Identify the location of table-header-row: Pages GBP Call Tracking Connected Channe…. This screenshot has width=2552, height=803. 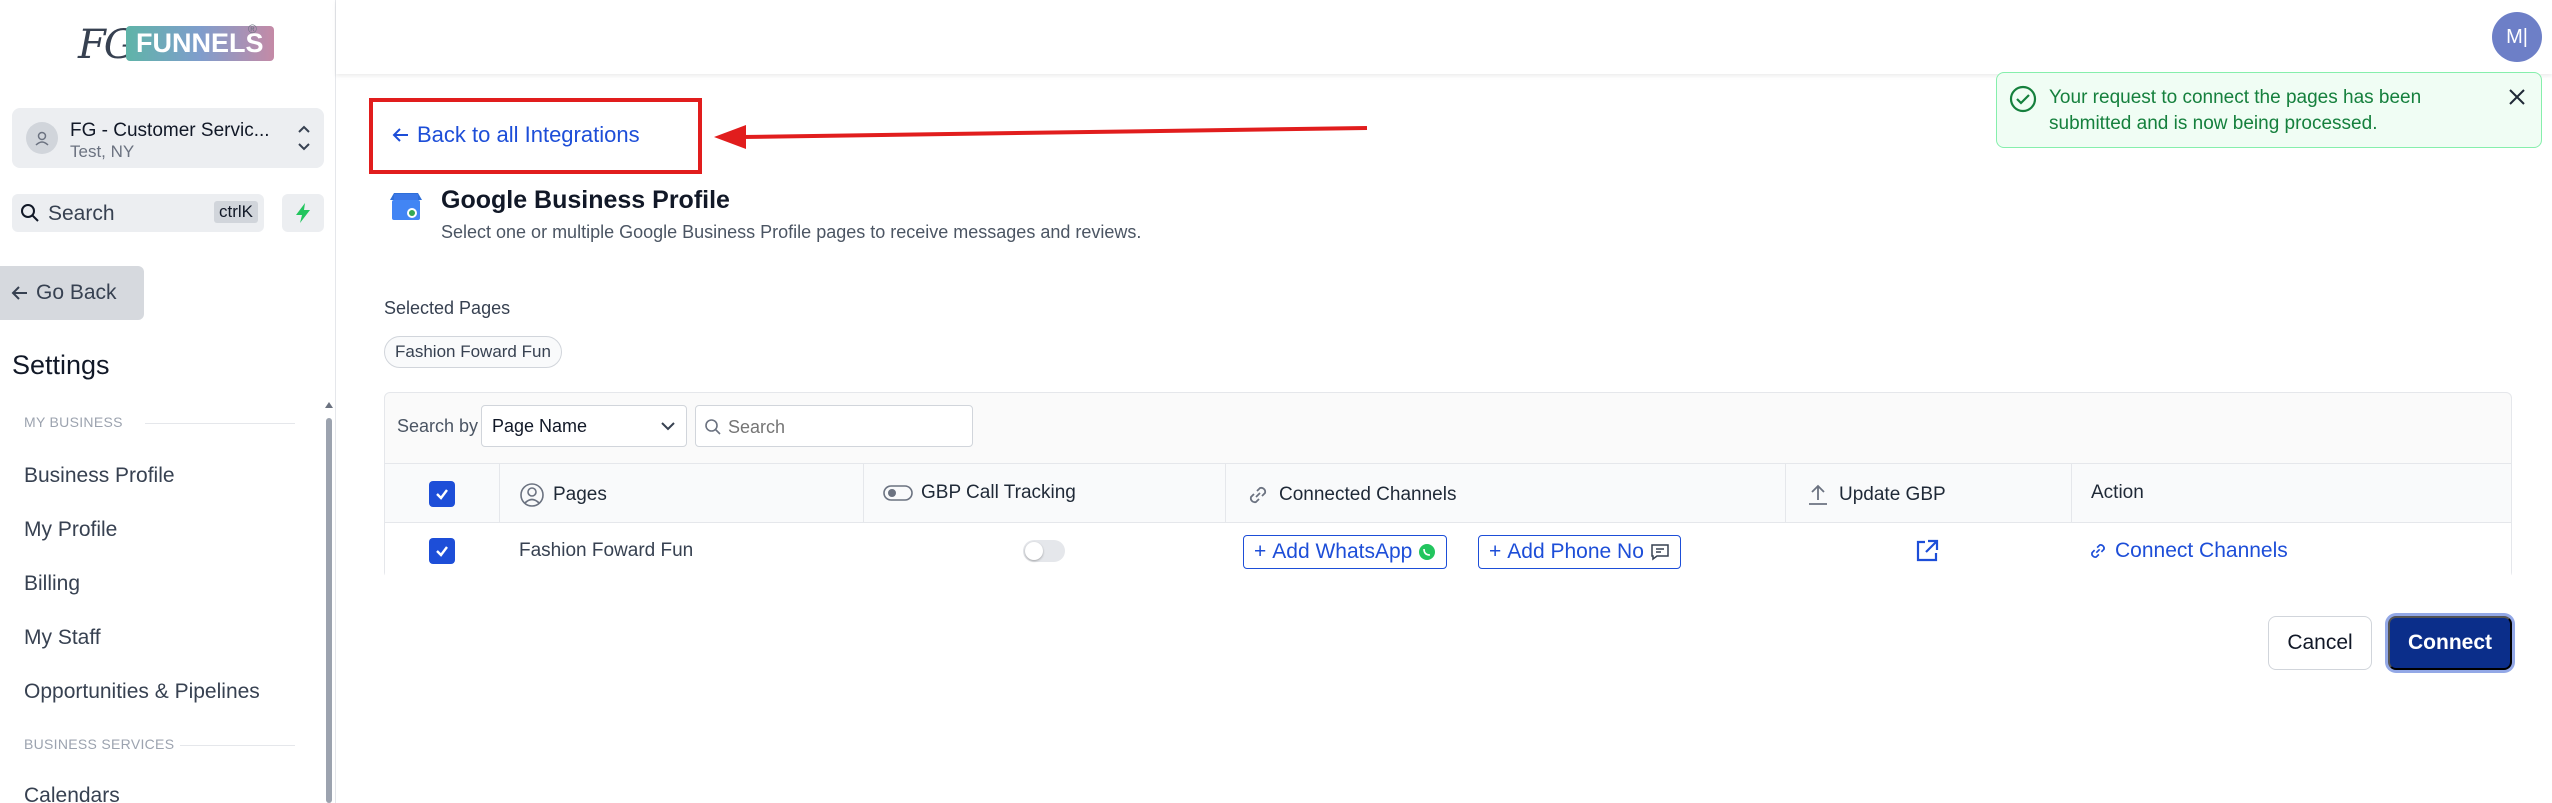
(1448, 493).